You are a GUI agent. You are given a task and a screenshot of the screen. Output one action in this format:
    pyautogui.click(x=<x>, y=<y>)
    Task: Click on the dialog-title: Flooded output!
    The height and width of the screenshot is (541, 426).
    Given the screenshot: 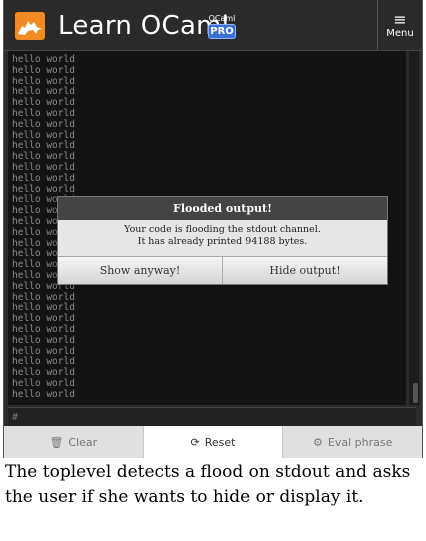 What is the action you would take?
    pyautogui.click(x=222, y=208)
    